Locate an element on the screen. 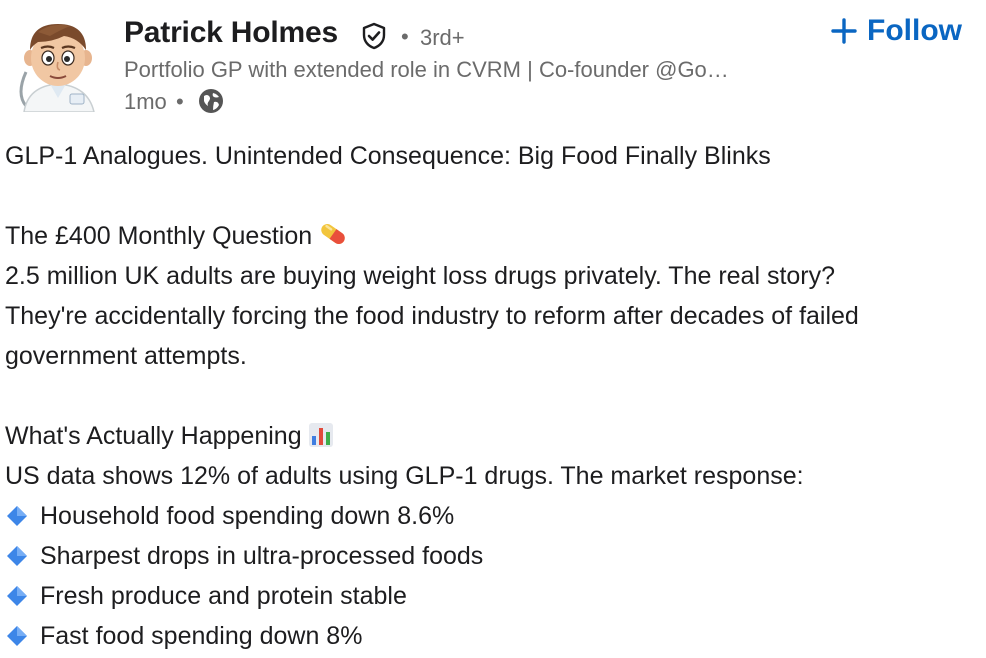 This screenshot has width=986, height=658. verified-shield-icon is located at coordinates (374, 36).